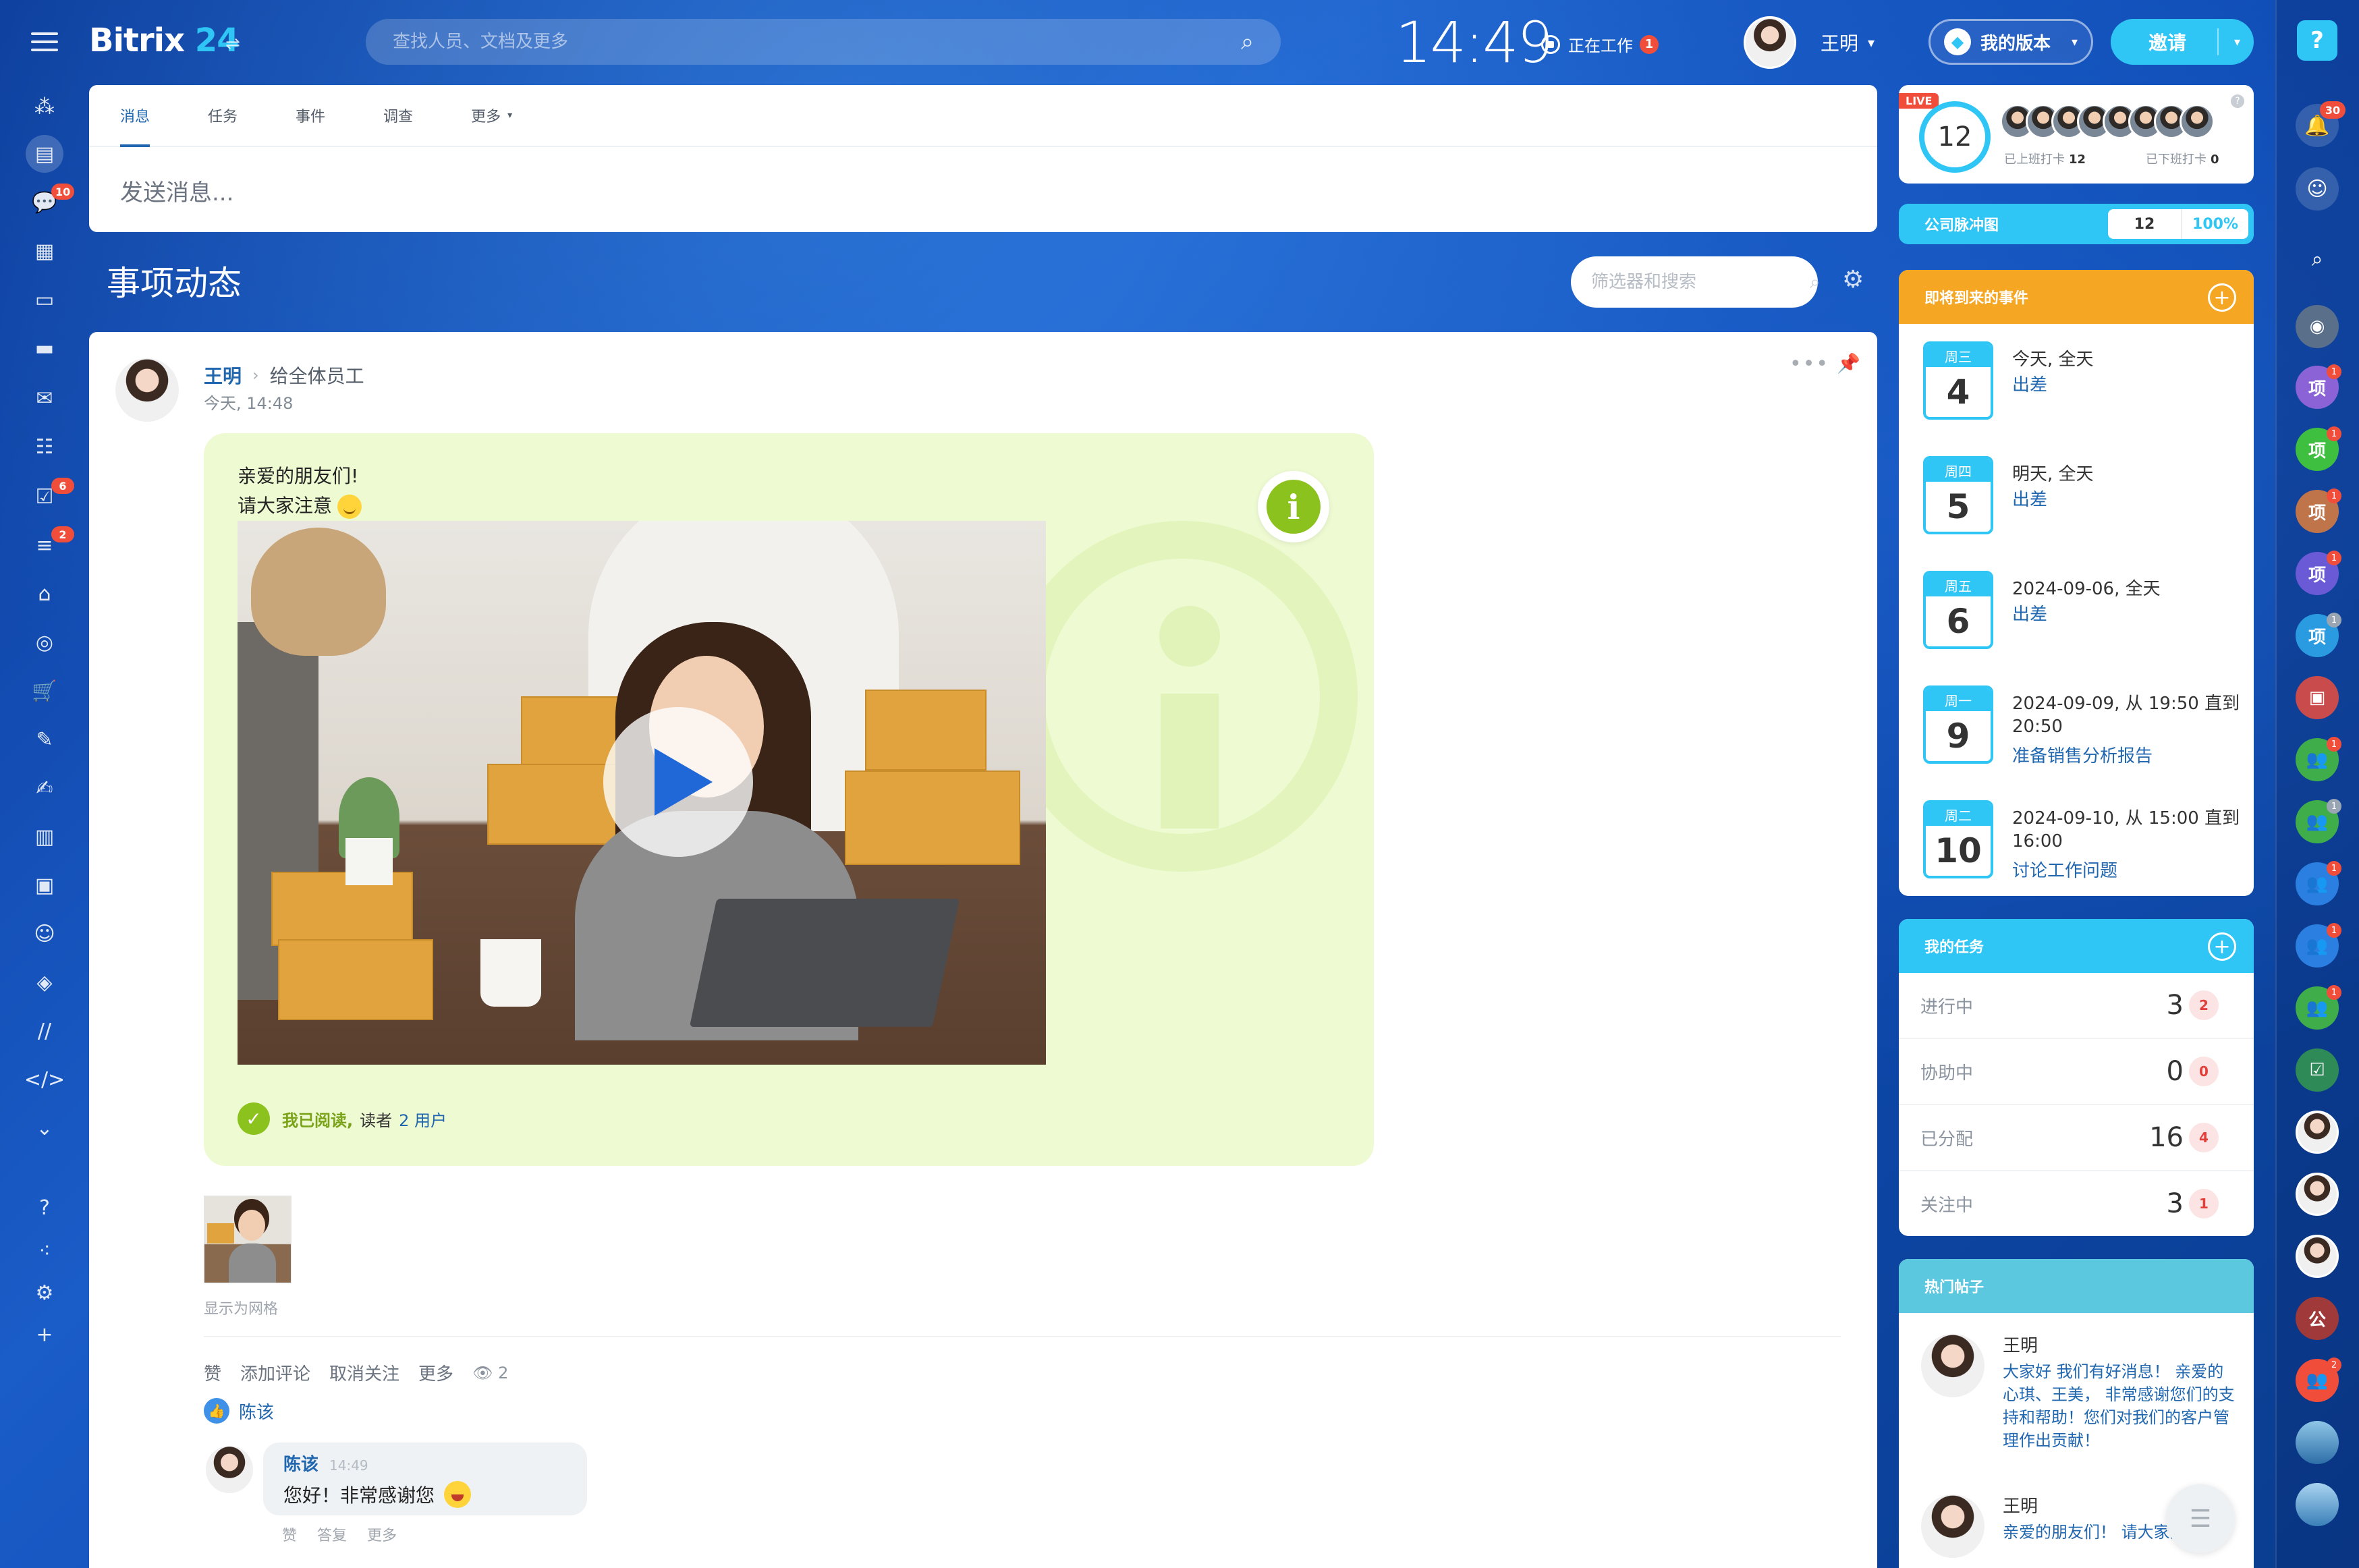 The height and width of the screenshot is (1568, 2359). I want to click on rail-market-icon: //, so click(44, 1031).